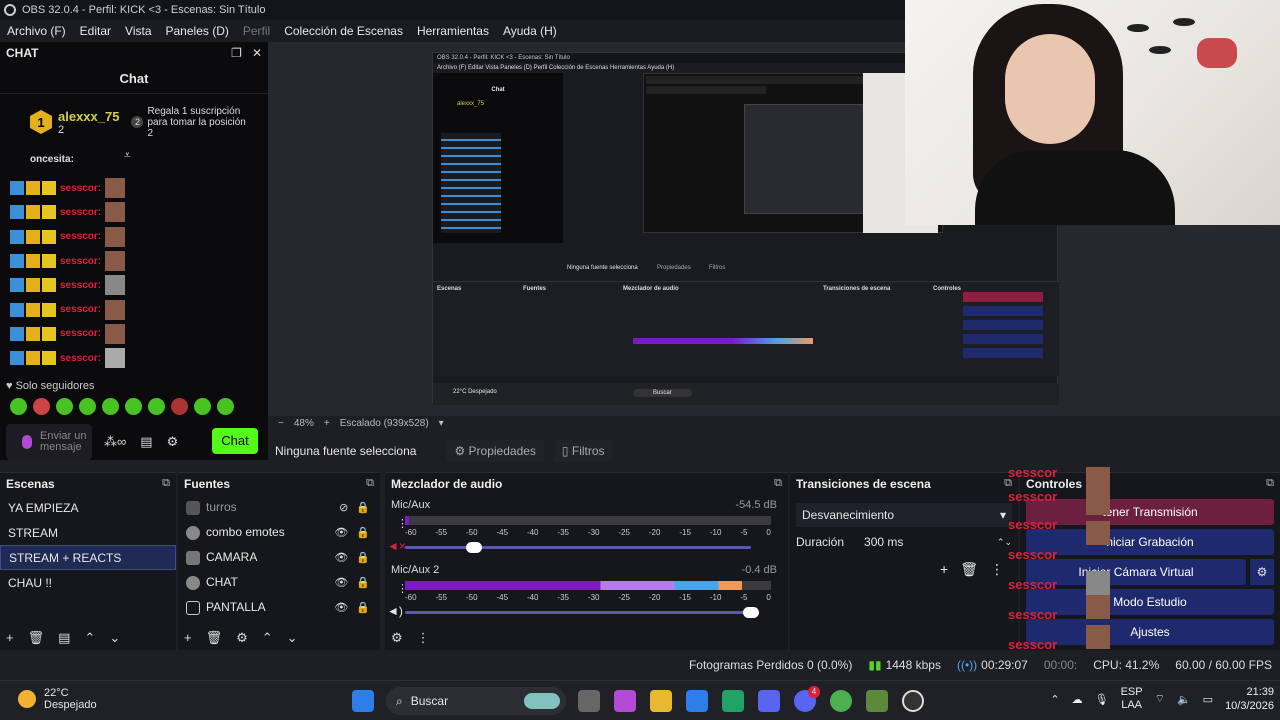  What do you see at coordinates (279, 532) in the screenshot?
I see `source-item: combo emotes 👁 🔒` at bounding box center [279, 532].